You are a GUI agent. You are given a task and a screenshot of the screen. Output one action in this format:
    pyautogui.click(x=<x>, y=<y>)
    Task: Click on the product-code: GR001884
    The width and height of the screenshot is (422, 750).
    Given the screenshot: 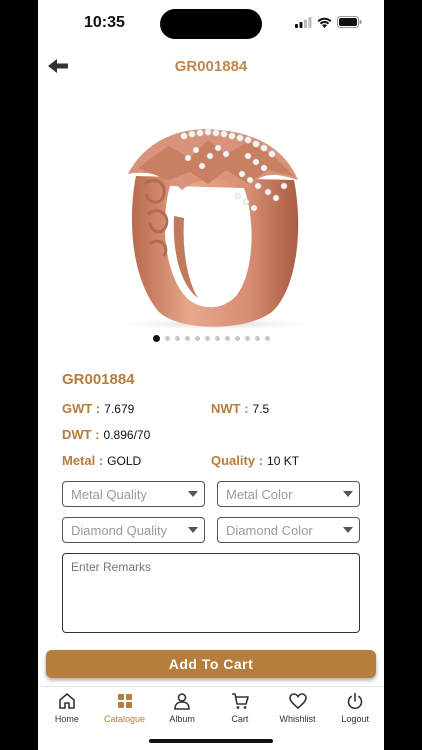 What is the action you would take?
    pyautogui.click(x=98, y=379)
    